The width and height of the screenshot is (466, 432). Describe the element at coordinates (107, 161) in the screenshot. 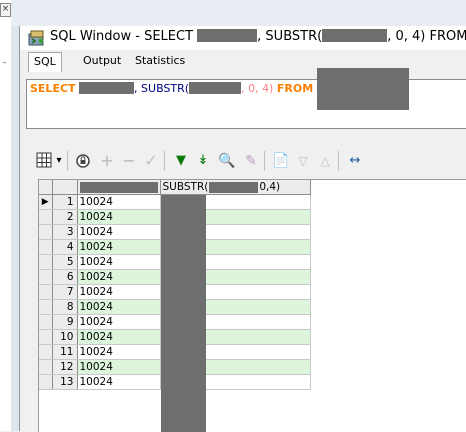

I see `add-record-icon: +` at that location.